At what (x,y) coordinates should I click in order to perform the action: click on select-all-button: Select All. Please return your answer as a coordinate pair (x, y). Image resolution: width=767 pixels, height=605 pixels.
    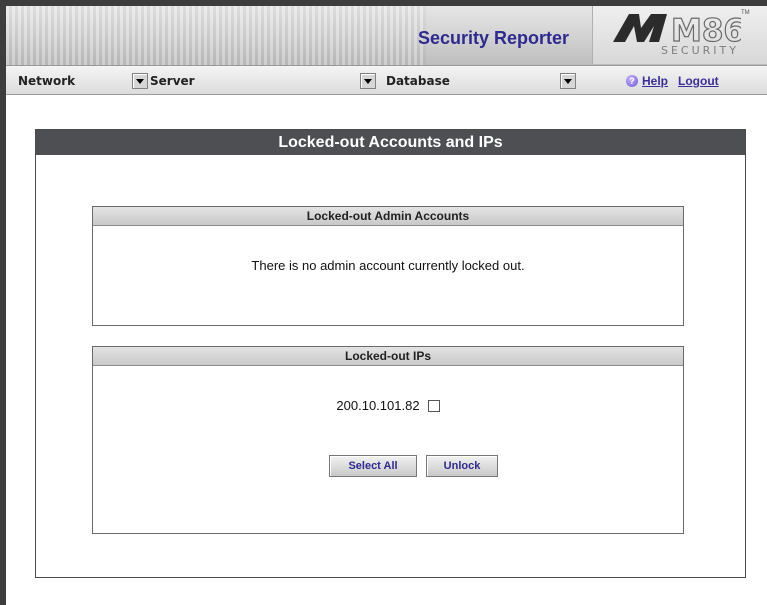
    Looking at the image, I should click on (373, 466).